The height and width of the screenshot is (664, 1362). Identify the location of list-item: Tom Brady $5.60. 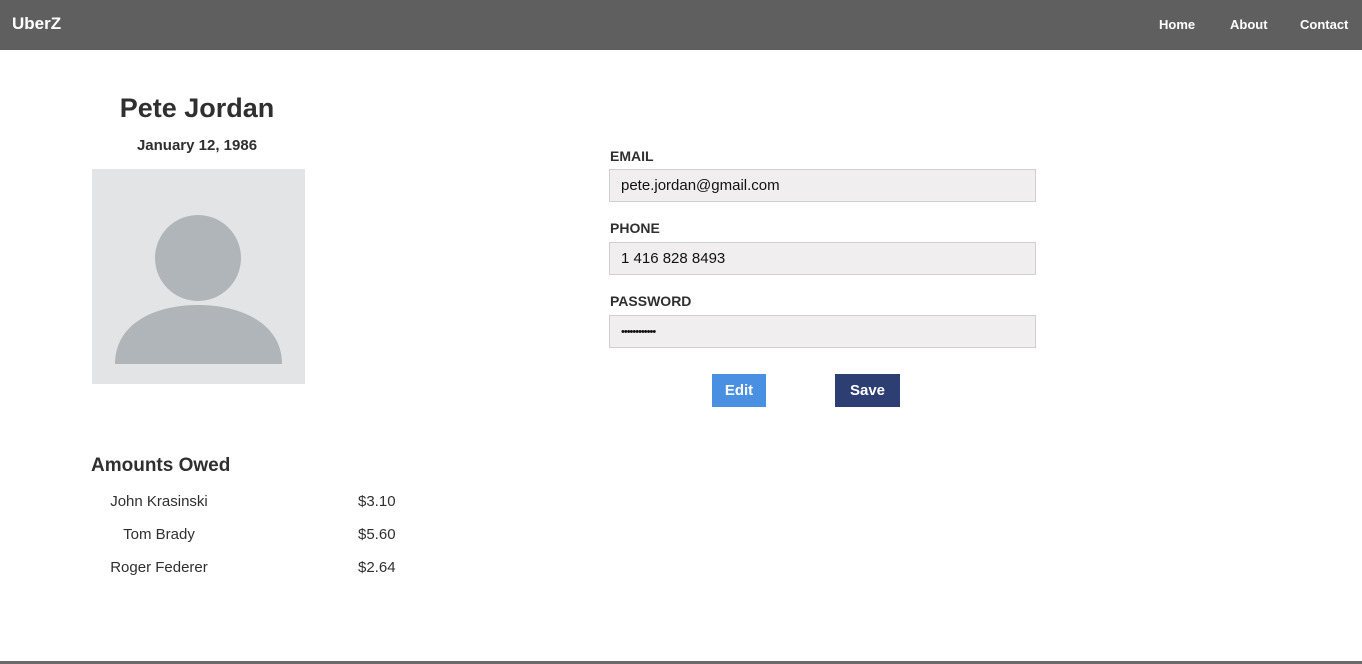
(210, 536).